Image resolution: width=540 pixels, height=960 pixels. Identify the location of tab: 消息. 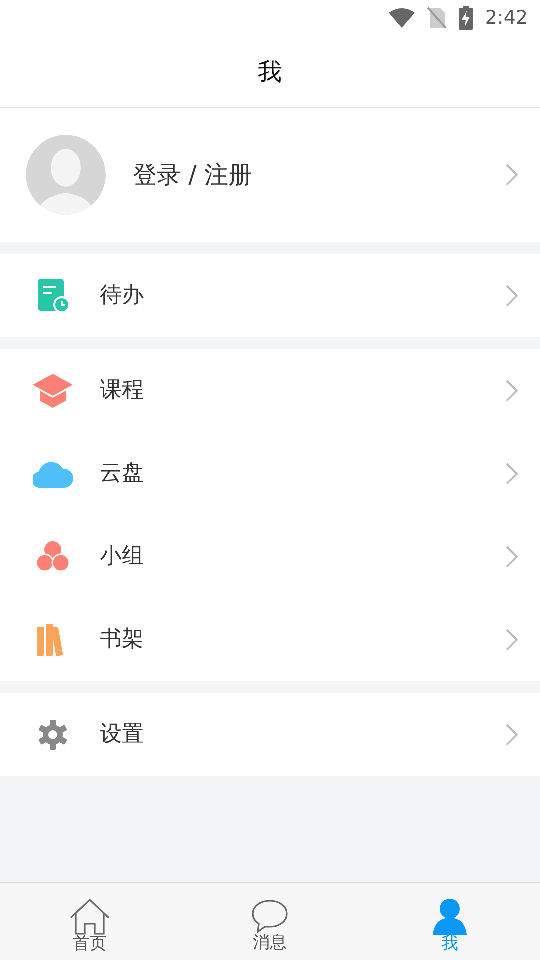
(270, 921).